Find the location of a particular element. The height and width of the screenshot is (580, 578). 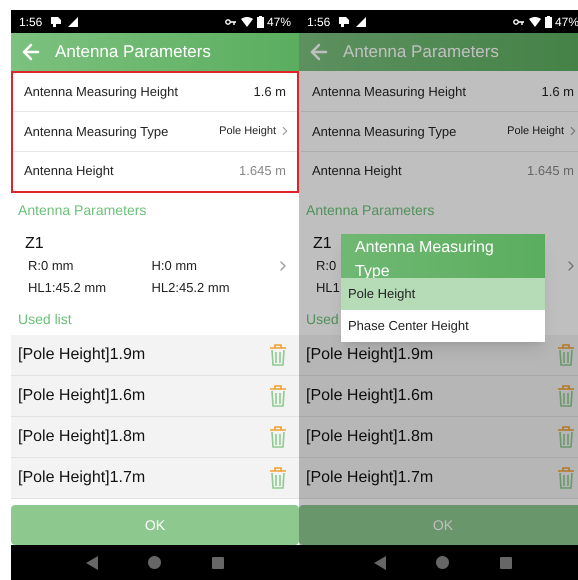

antenna-field: HL2:45.2 mm is located at coordinates (191, 288).